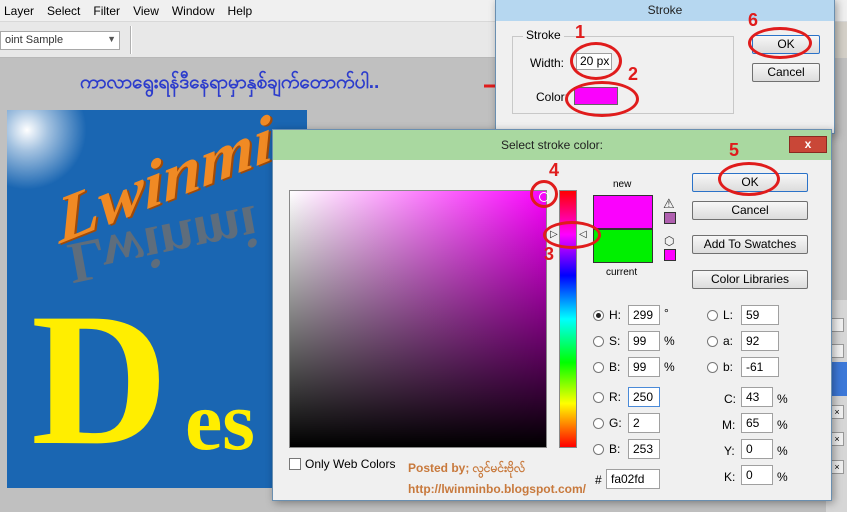  What do you see at coordinates (544, 194) in the screenshot?
I see `annotation-ellipse-field` at bounding box center [544, 194].